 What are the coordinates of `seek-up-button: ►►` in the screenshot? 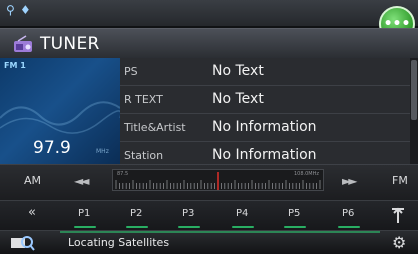 It's located at (350, 181).